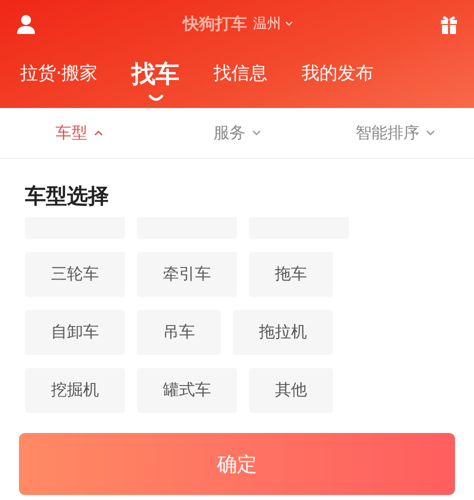  Describe the element at coordinates (291, 274) in the screenshot. I see `type-chip: 拖车` at that location.